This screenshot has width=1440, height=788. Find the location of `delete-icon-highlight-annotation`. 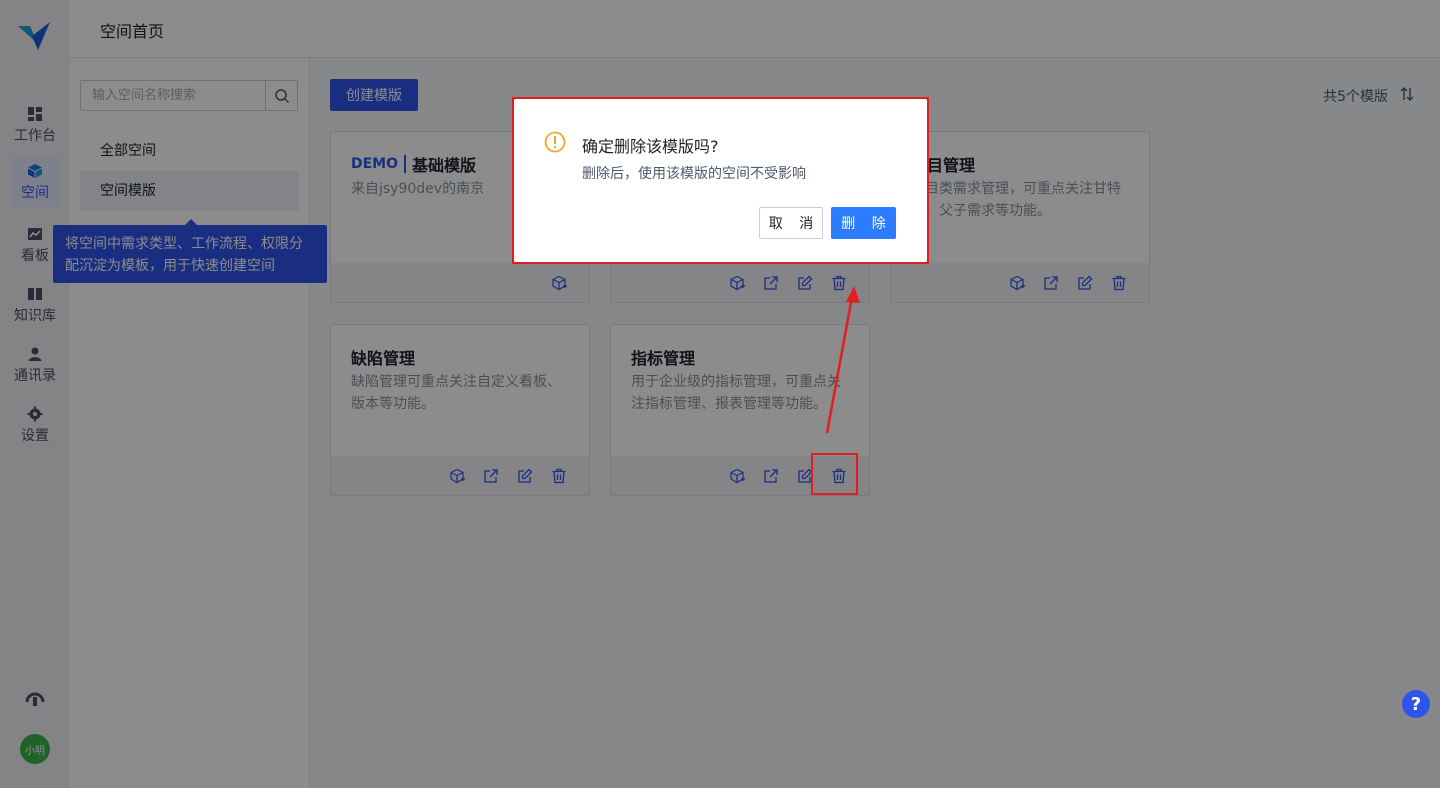

delete-icon-highlight-annotation is located at coordinates (834, 474).